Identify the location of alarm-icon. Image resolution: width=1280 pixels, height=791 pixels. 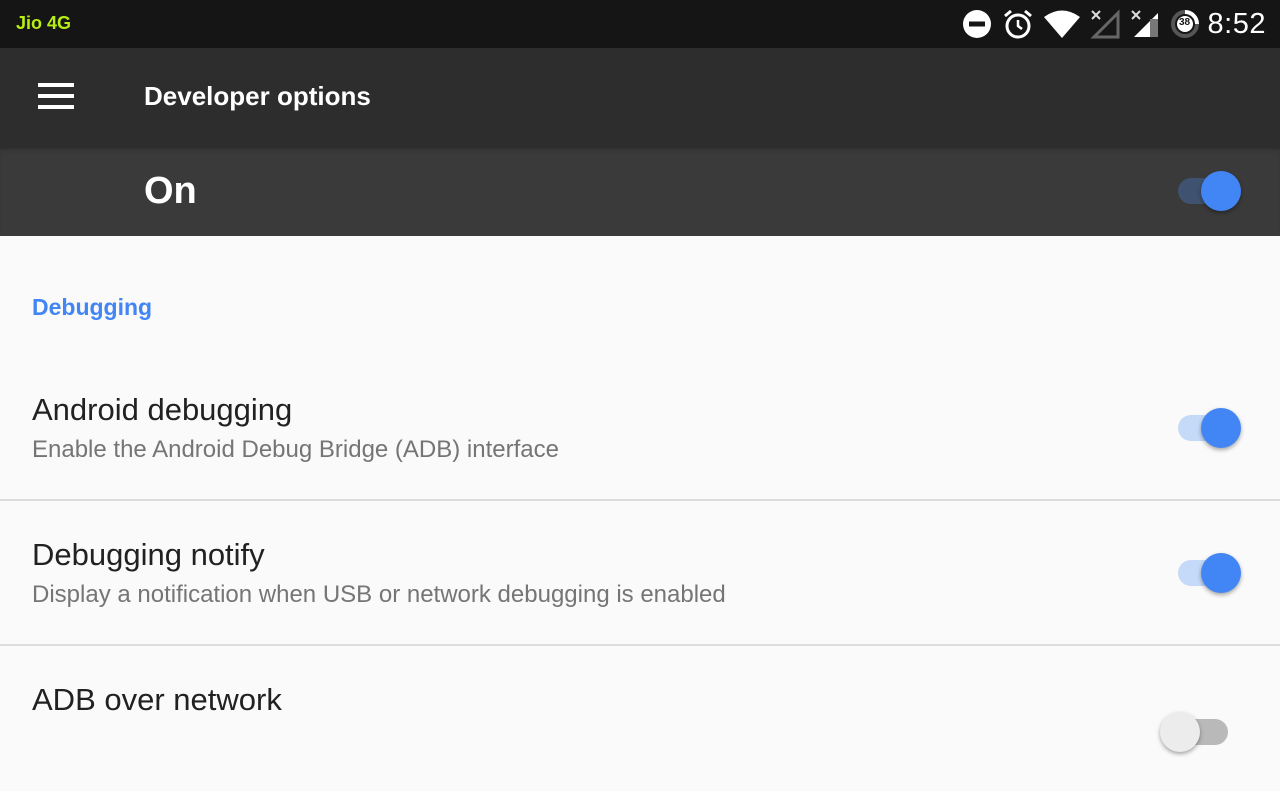
(1017, 24).